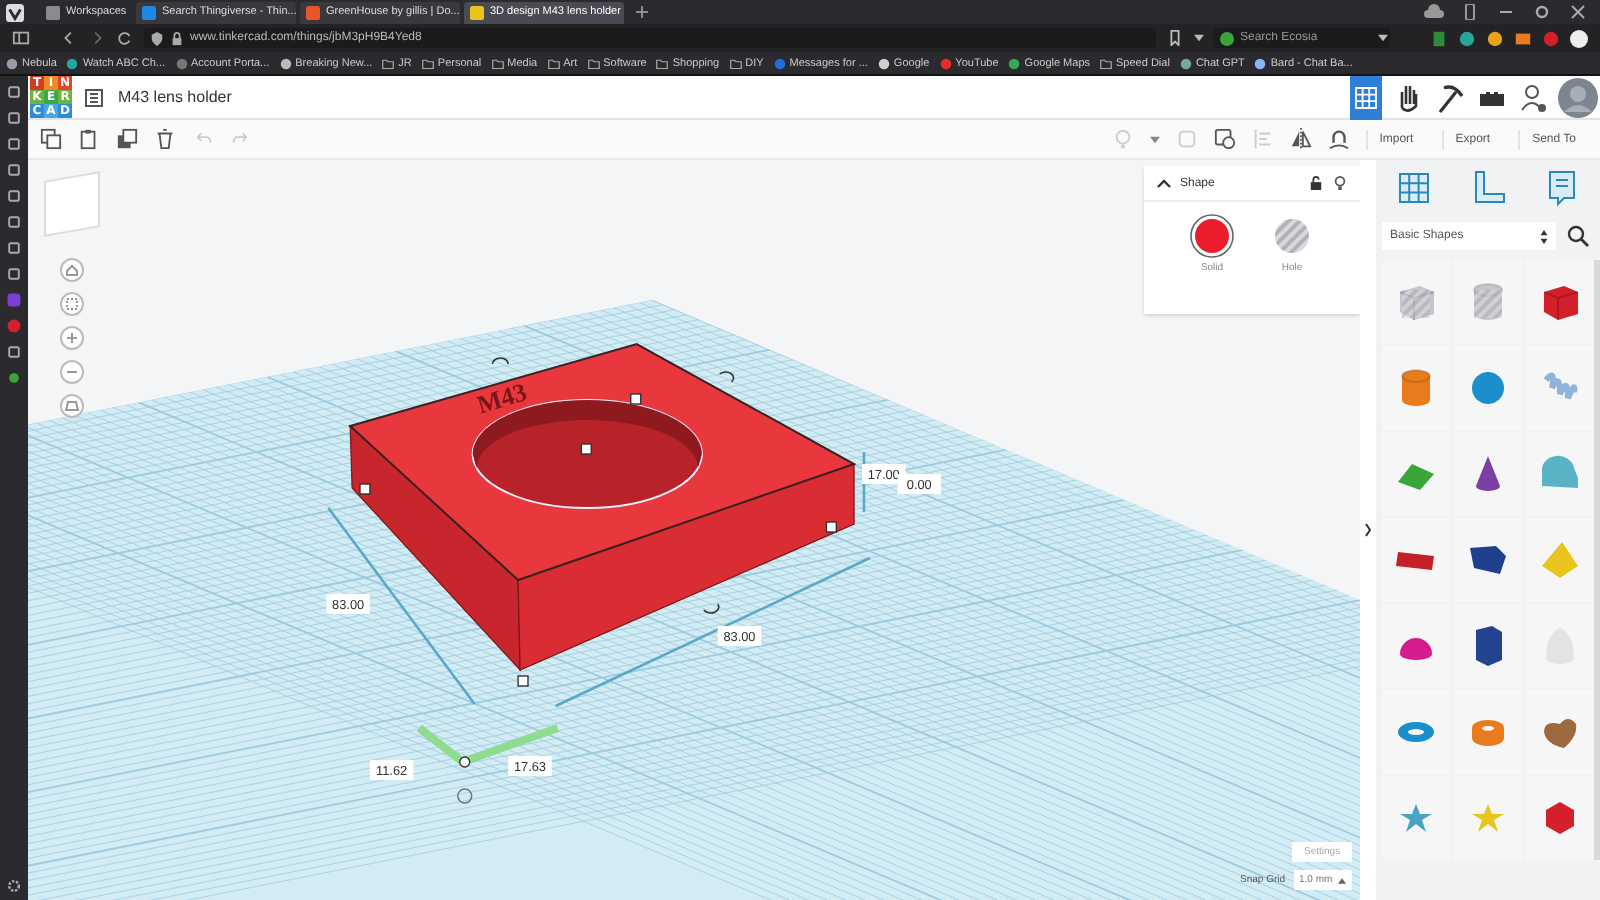 Image resolution: width=1600 pixels, height=900 pixels. Describe the element at coordinates (89, 139) in the screenshot. I see `paste-icon` at that location.